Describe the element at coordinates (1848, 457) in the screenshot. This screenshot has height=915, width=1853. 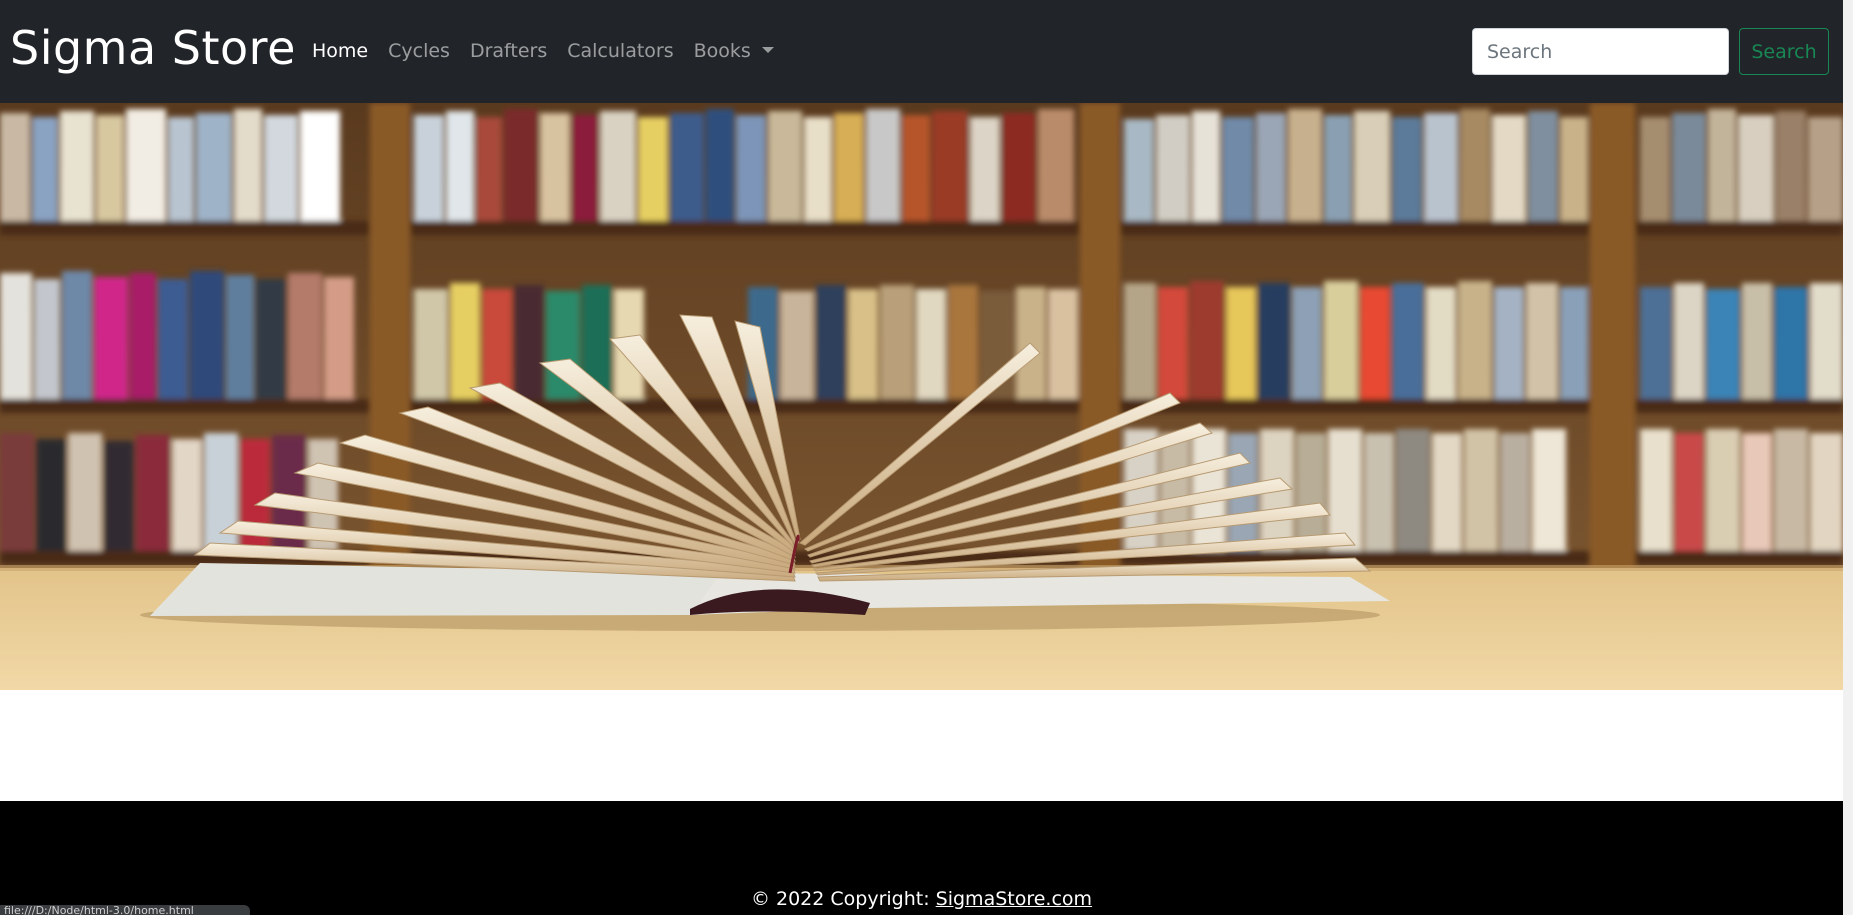
I see `scrollbar-track` at that location.